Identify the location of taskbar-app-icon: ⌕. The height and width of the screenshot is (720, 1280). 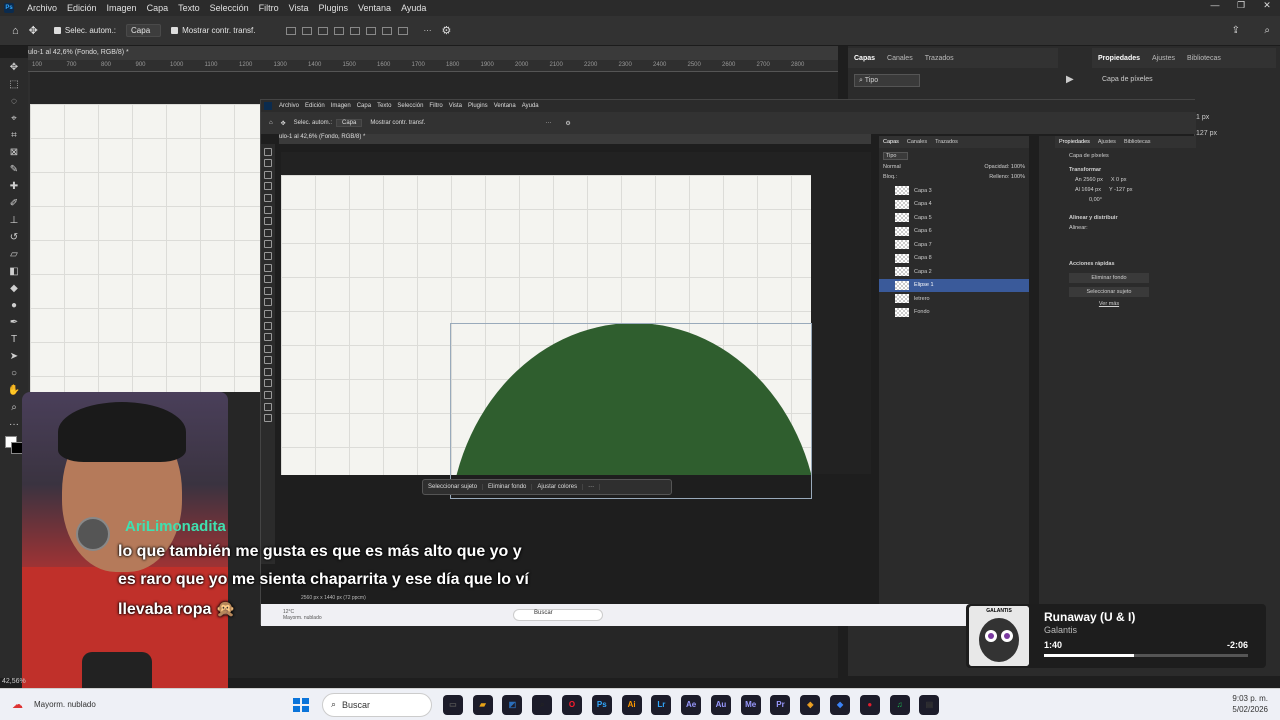
(542, 704).